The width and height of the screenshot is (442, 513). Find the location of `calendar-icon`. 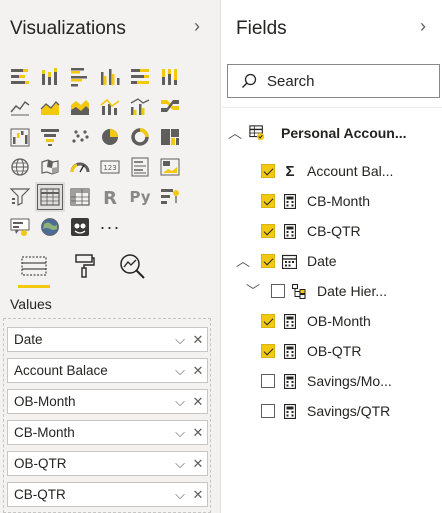

calendar-icon is located at coordinates (289, 261).